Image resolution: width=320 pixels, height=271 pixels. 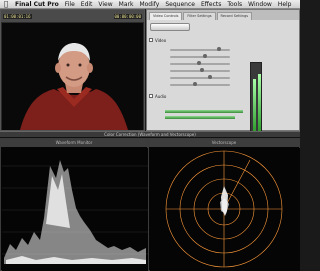 What do you see at coordinates (259, 102) in the screenshot?
I see `audio-meter-right` at bounding box center [259, 102].